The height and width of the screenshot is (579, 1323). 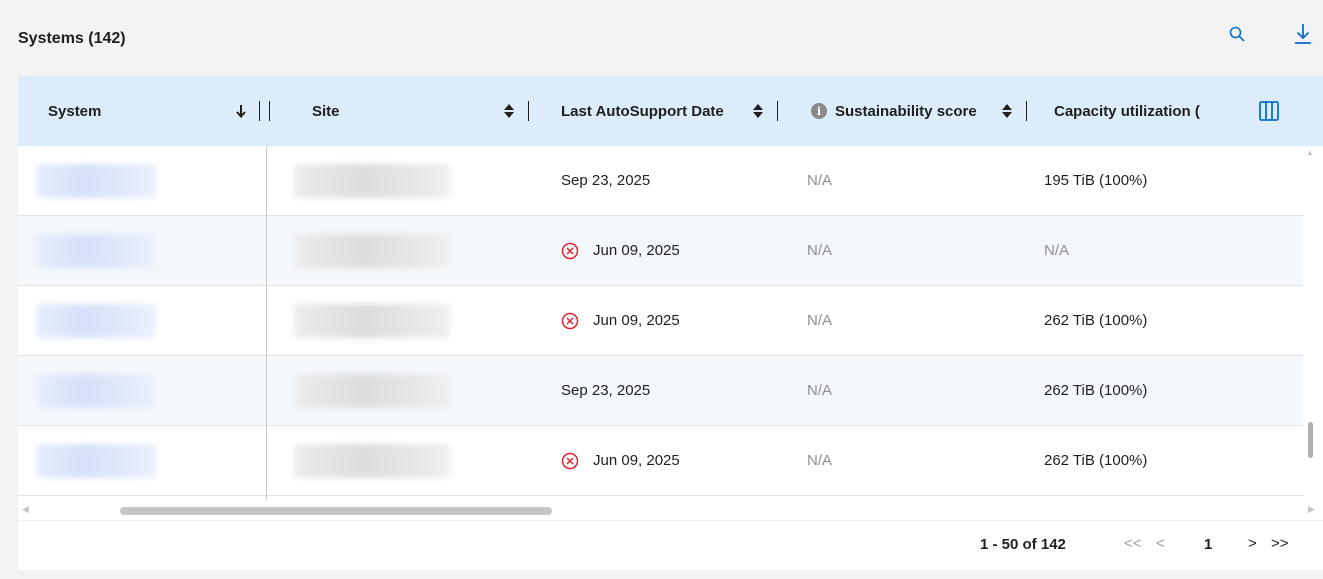 I want to click on frozen-column-divider, so click(x=266, y=325).